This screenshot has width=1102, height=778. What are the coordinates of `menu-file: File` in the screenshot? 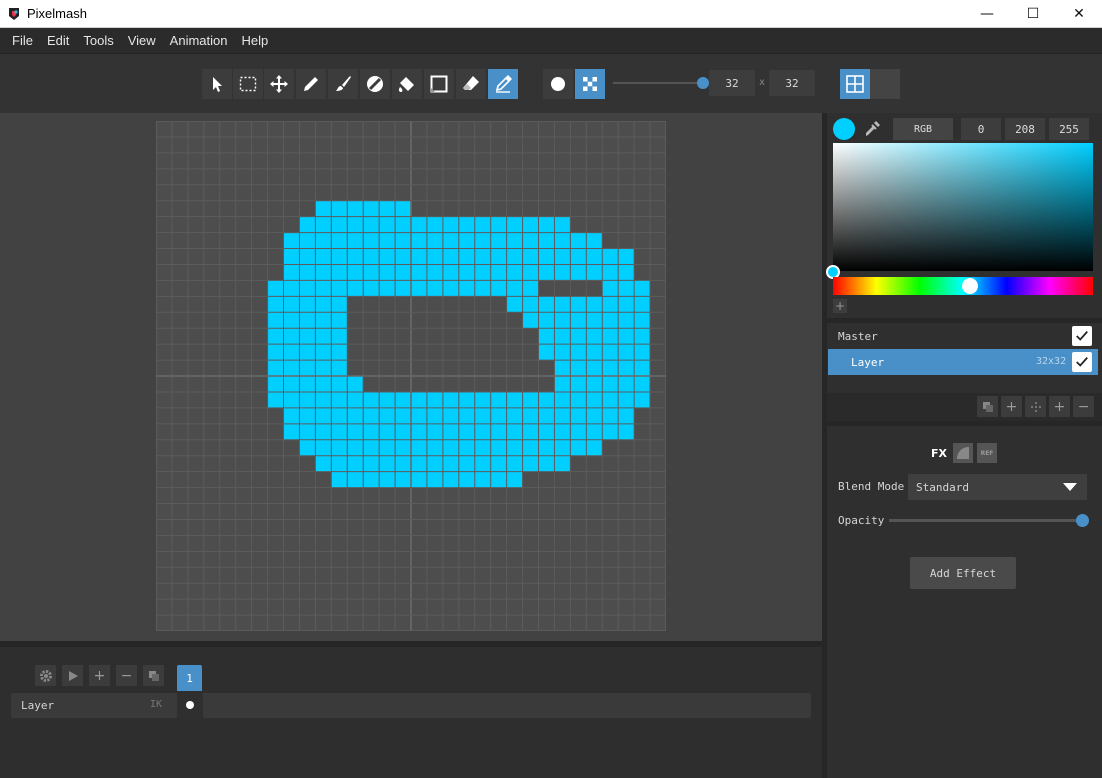 It's located at (22, 40).